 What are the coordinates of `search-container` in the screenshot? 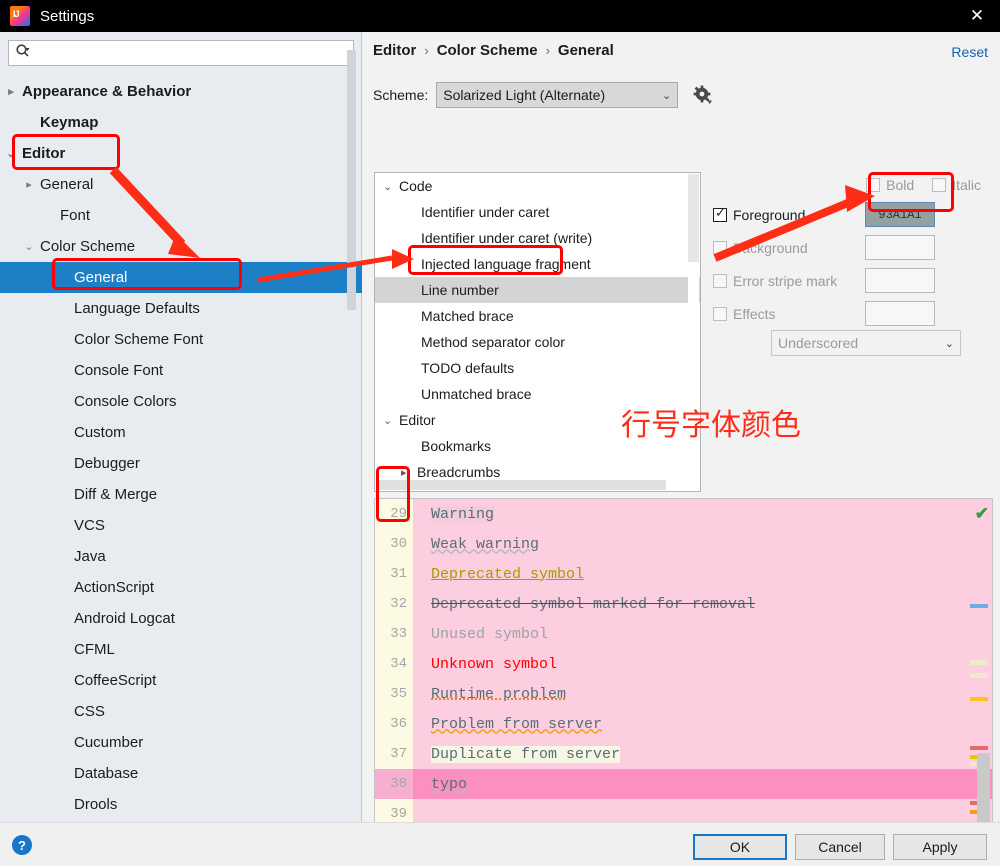 It's located at (181, 53).